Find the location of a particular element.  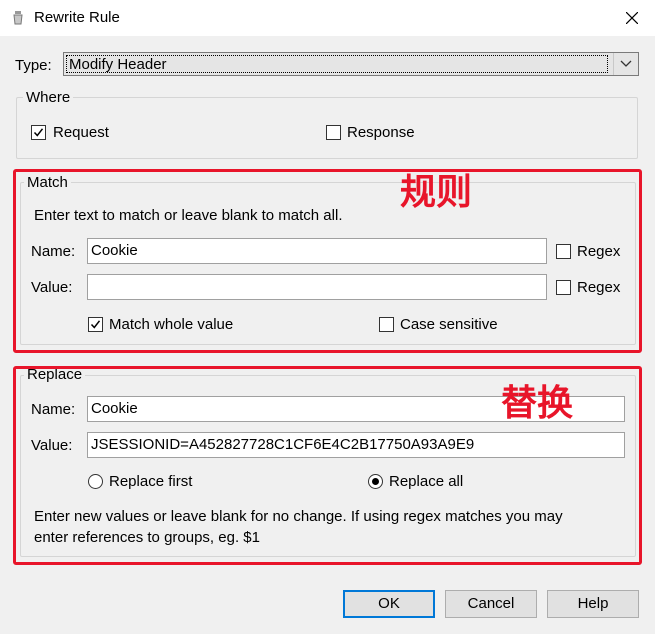

type-select: Modify Header is located at coordinates (351, 64).